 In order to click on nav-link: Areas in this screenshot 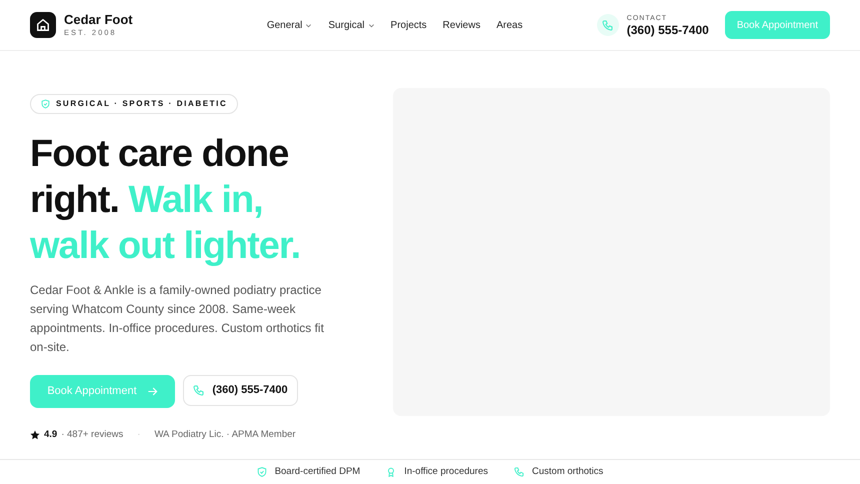, I will do `click(509, 25)`.